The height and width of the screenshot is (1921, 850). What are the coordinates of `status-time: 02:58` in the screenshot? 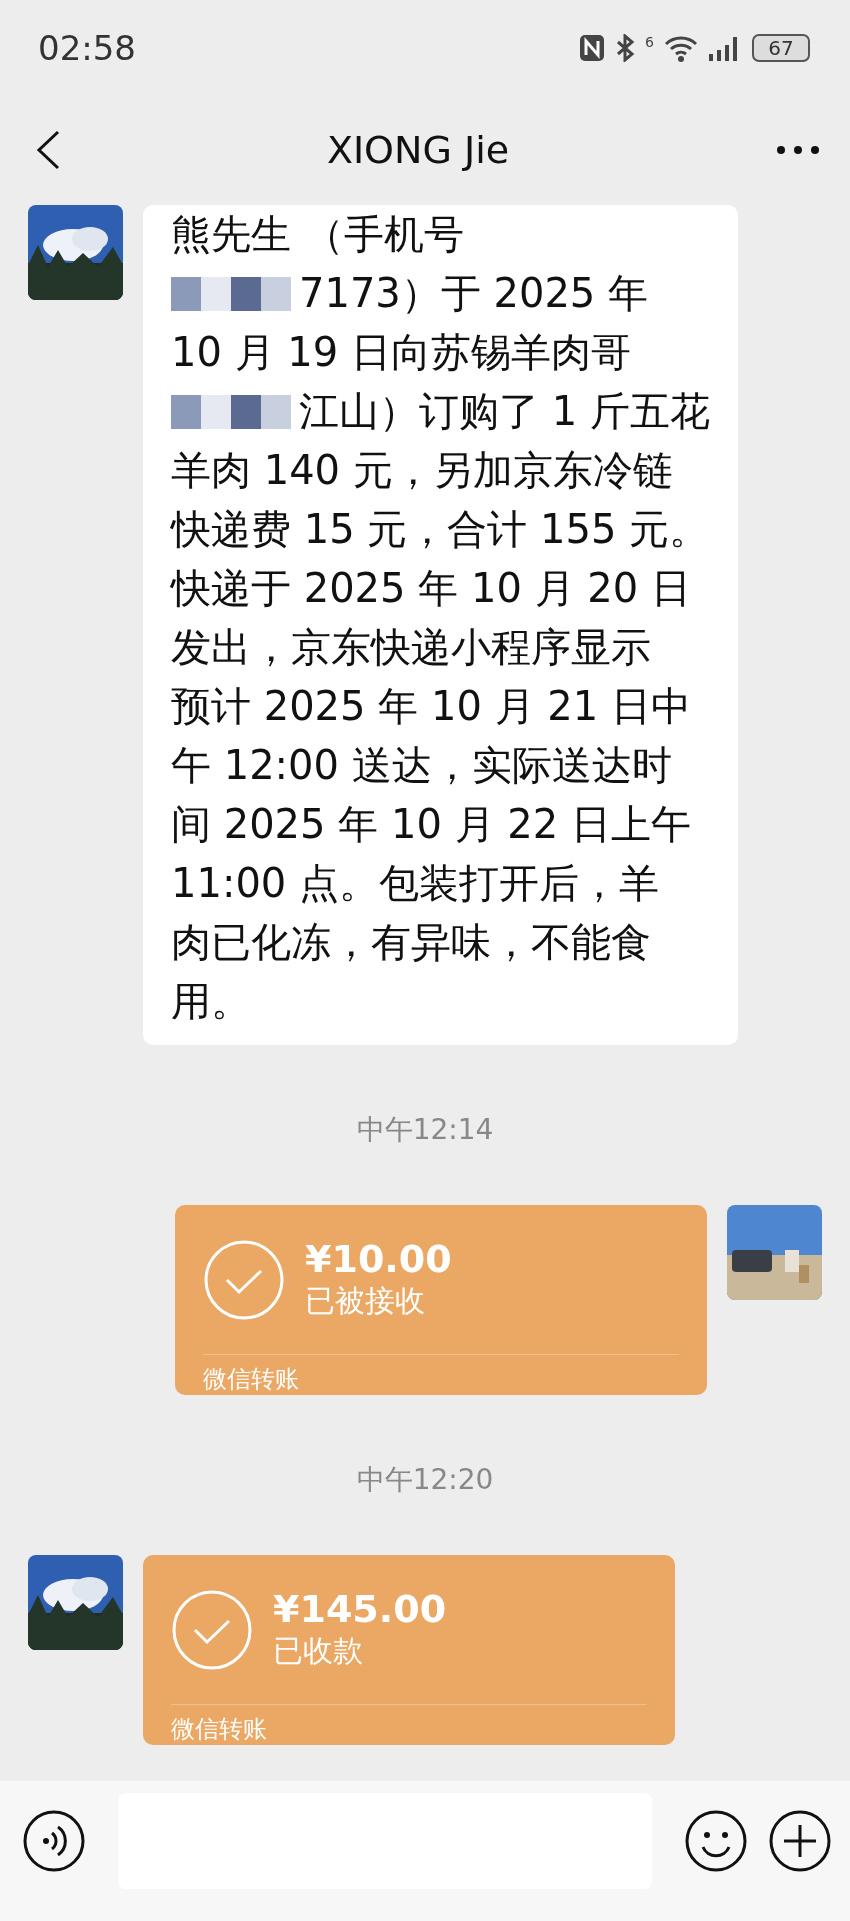 It's located at (87, 47).